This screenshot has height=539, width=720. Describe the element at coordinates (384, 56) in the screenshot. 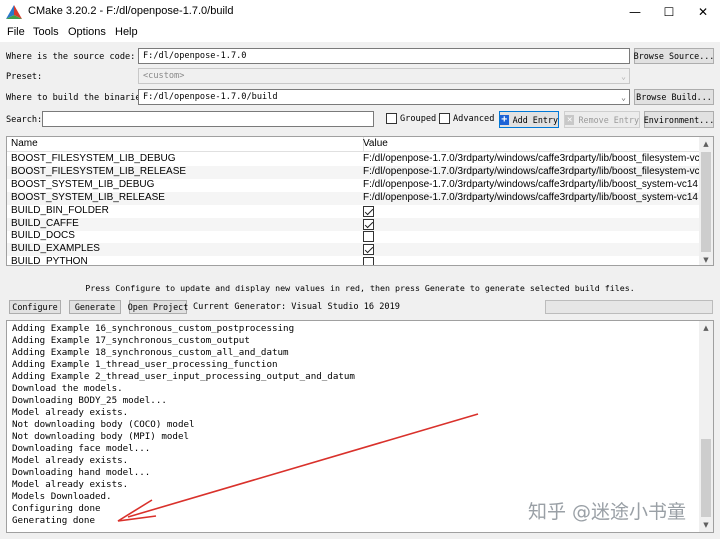

I see `source-path-input: F:/dl/openpose-1.7.0` at that location.